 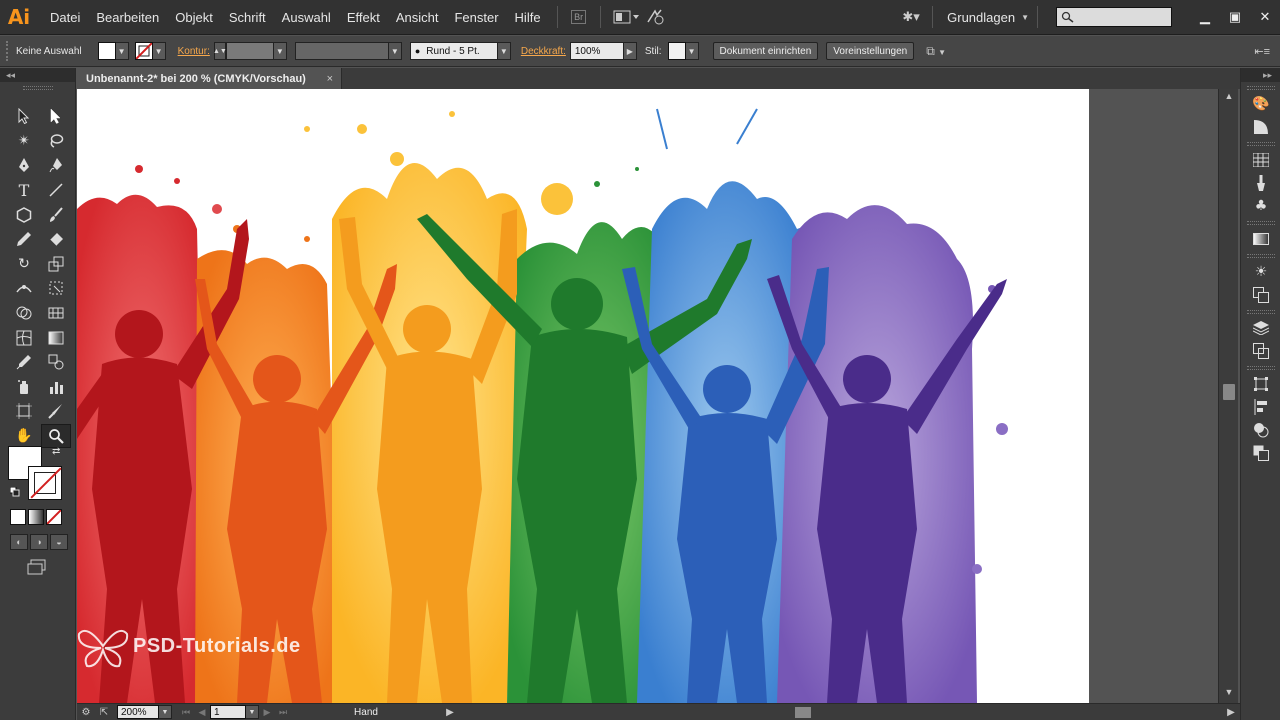 What do you see at coordinates (24, 264) in the screenshot?
I see `rotate-tool-icon: ↻` at bounding box center [24, 264].